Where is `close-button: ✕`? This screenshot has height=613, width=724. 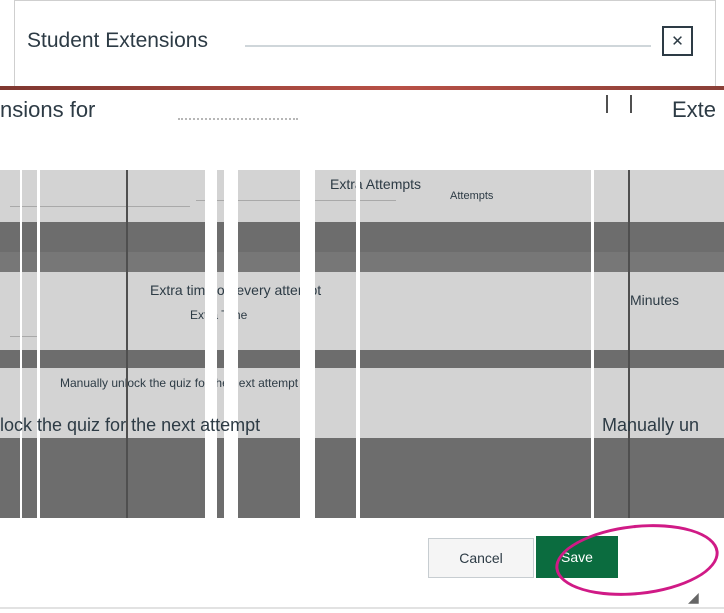 close-button: ✕ is located at coordinates (677, 41).